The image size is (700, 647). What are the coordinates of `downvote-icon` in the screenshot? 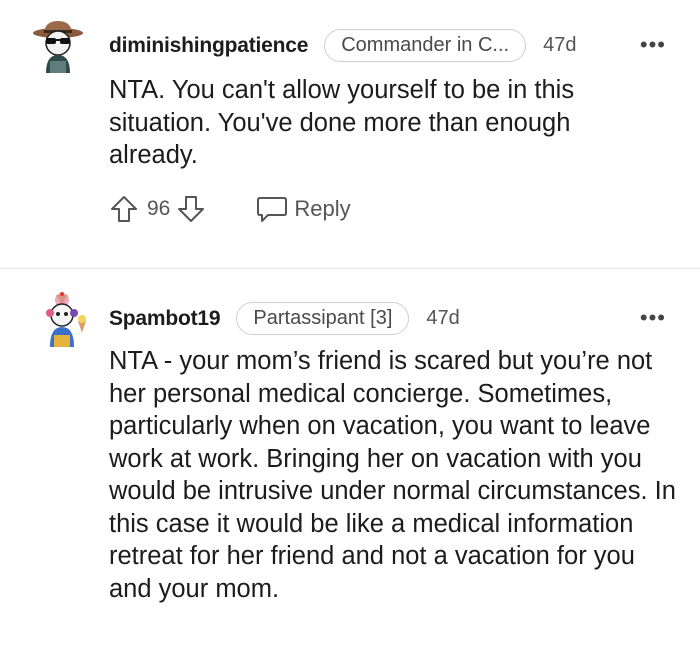 It's located at (191, 209).